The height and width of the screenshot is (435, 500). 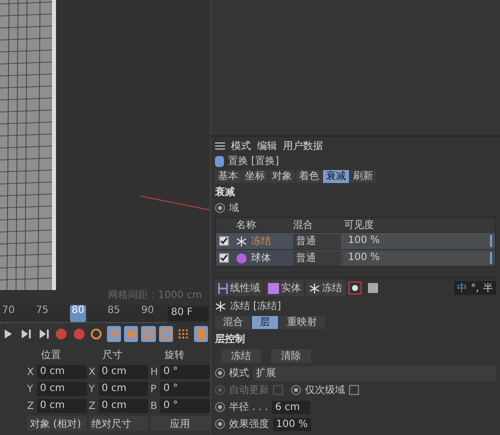 I want to click on parameter-label: 域, so click(x=234, y=208).